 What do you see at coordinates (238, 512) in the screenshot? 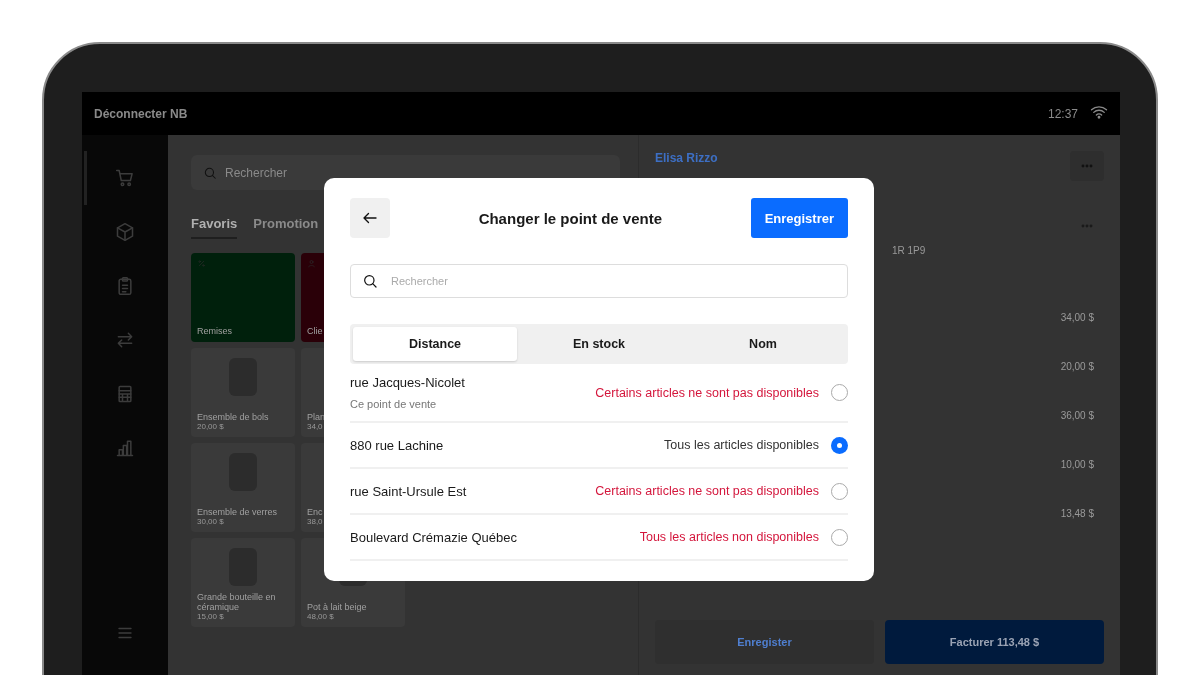
I see `tile-label: Ensemble de verres` at bounding box center [238, 512].